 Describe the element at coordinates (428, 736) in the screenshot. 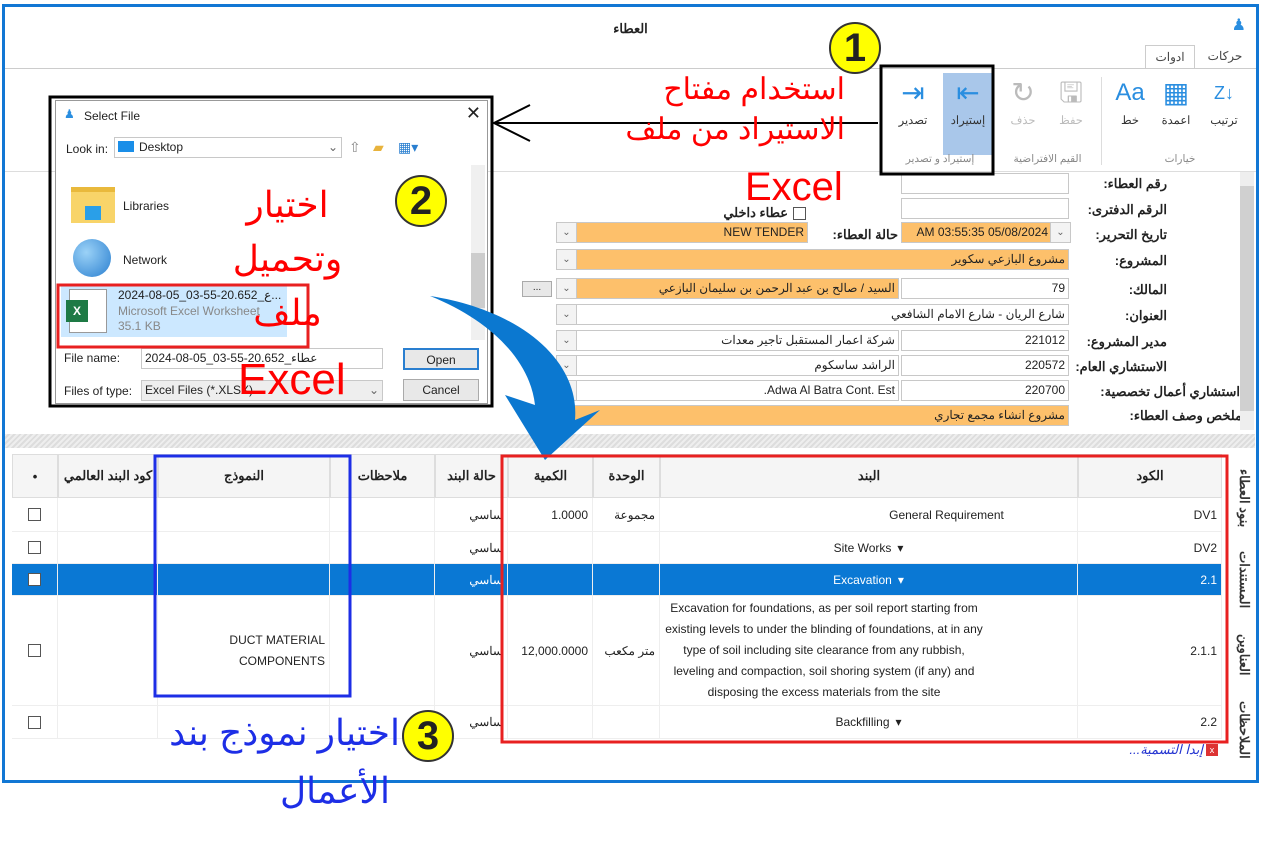

I see `step-3-badge: 3` at that location.